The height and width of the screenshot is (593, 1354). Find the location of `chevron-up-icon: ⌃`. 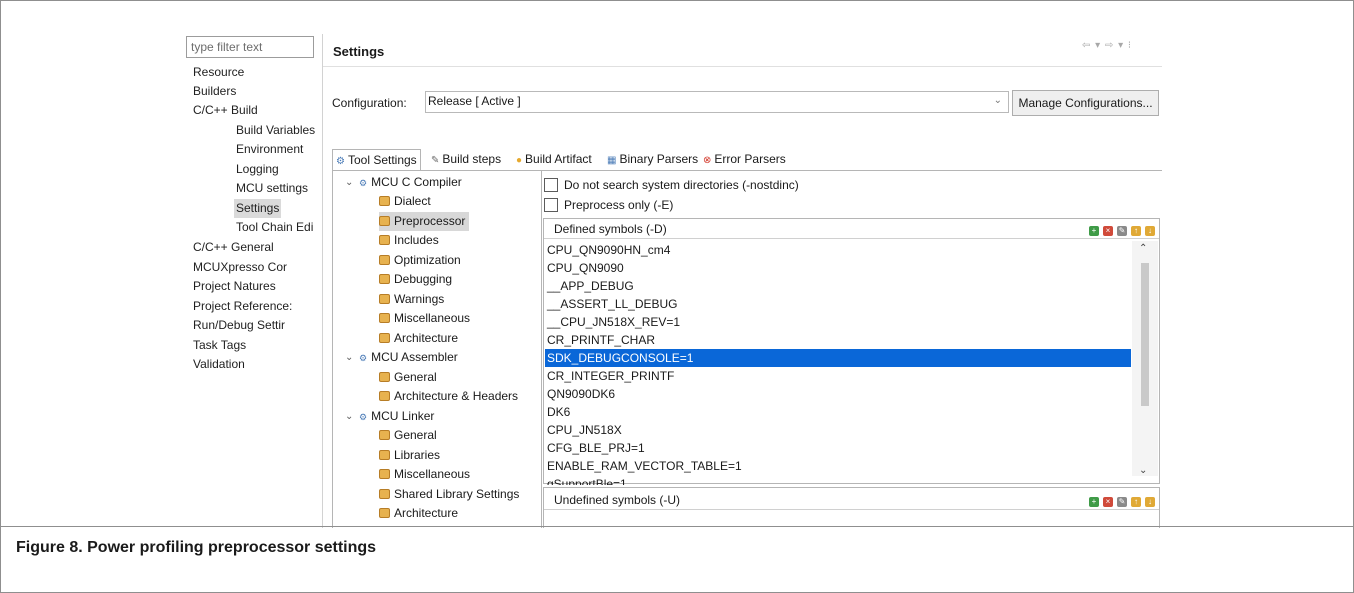

chevron-up-icon: ⌃ is located at coordinates (1143, 248).